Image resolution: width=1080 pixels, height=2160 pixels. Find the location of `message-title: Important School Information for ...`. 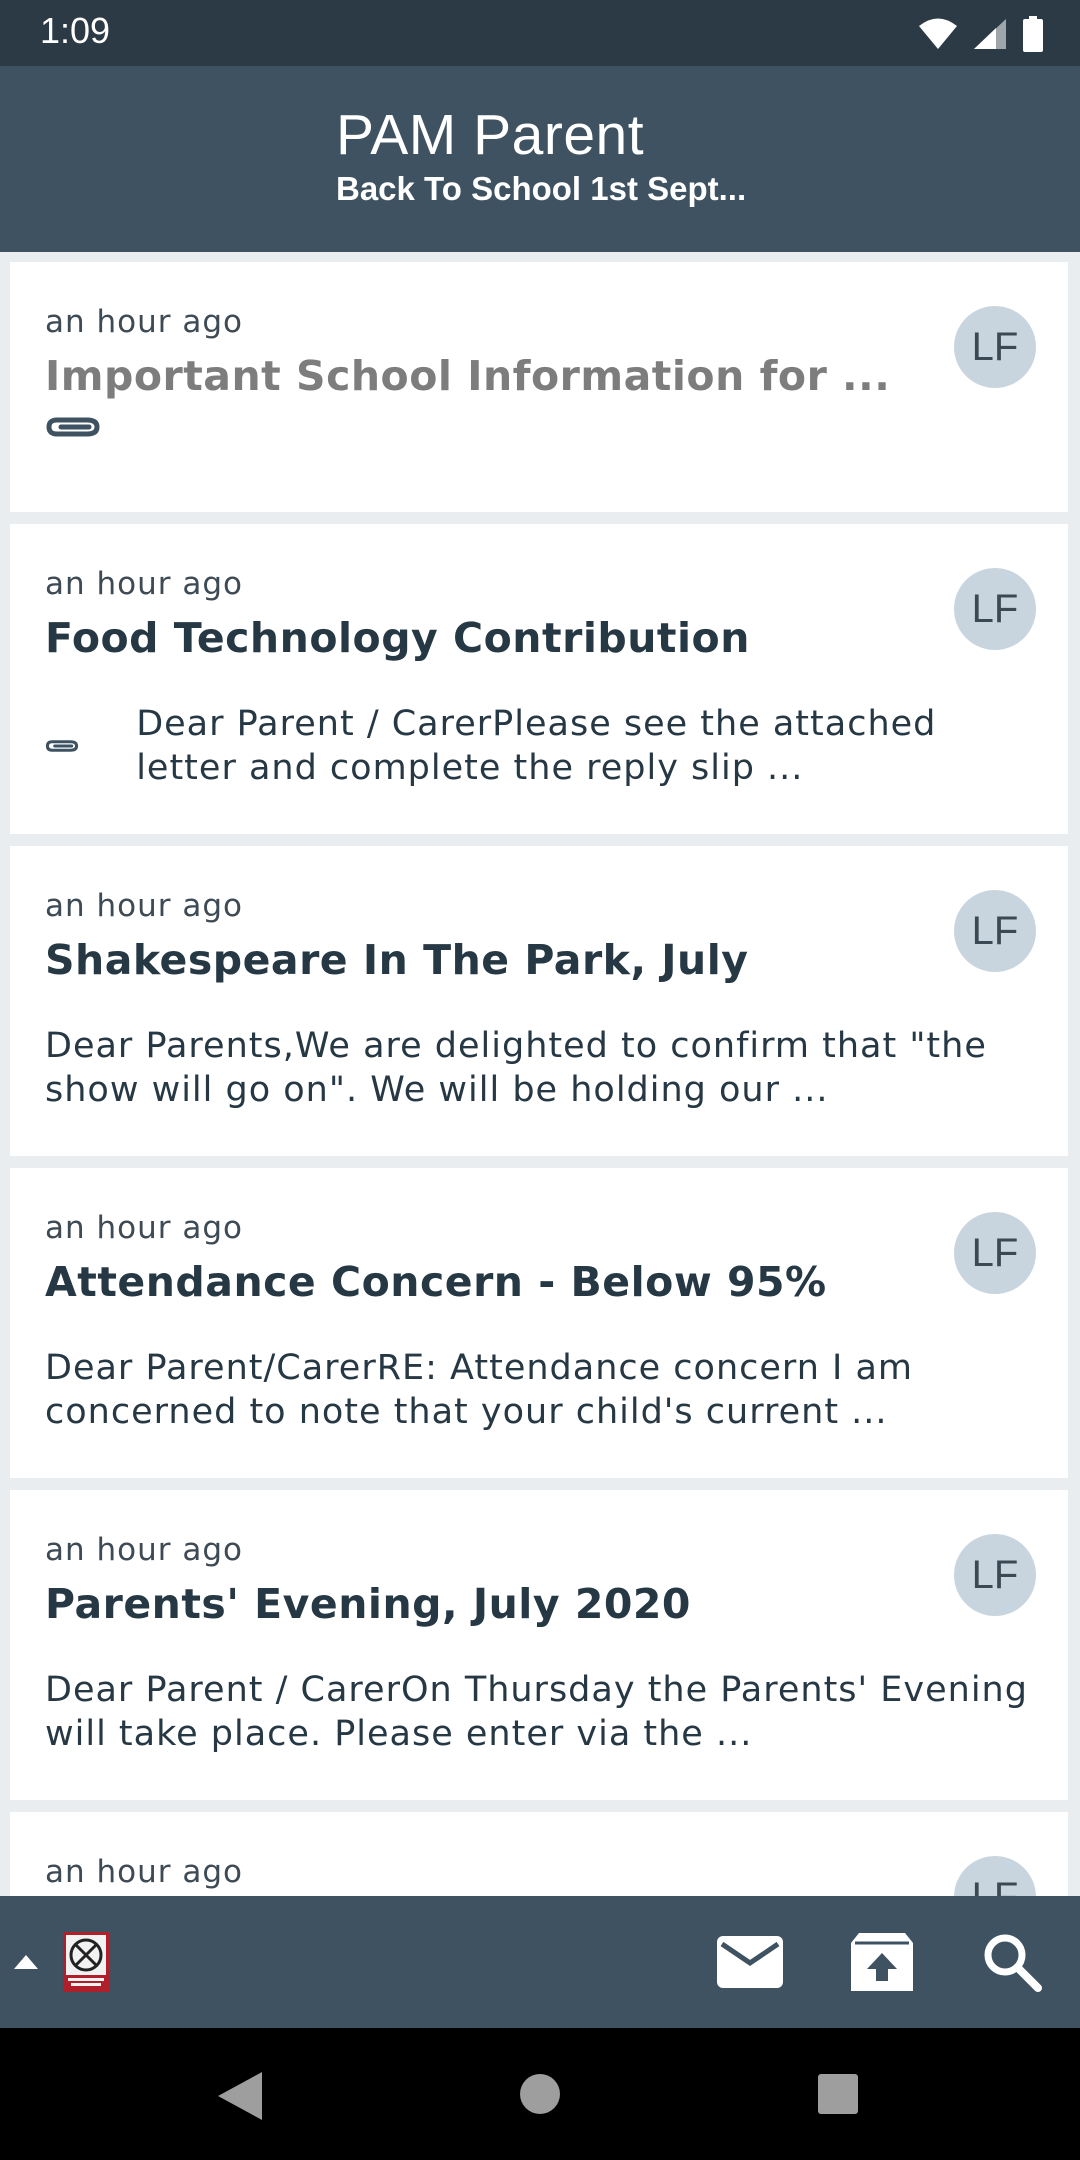

message-title: Important School Information for ... is located at coordinates (468, 376).